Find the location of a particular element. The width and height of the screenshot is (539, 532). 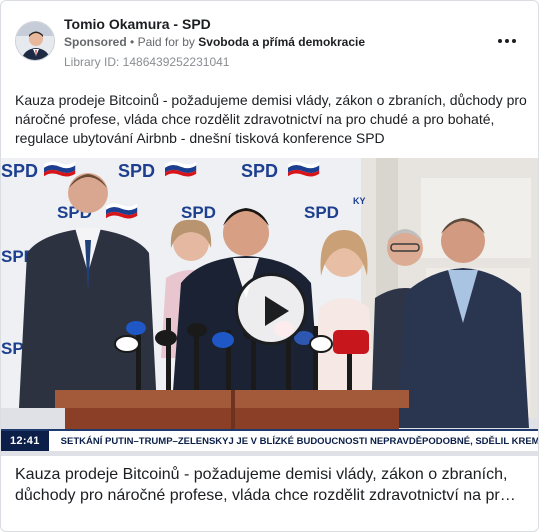

person-avatar-icon is located at coordinates (35, 41).